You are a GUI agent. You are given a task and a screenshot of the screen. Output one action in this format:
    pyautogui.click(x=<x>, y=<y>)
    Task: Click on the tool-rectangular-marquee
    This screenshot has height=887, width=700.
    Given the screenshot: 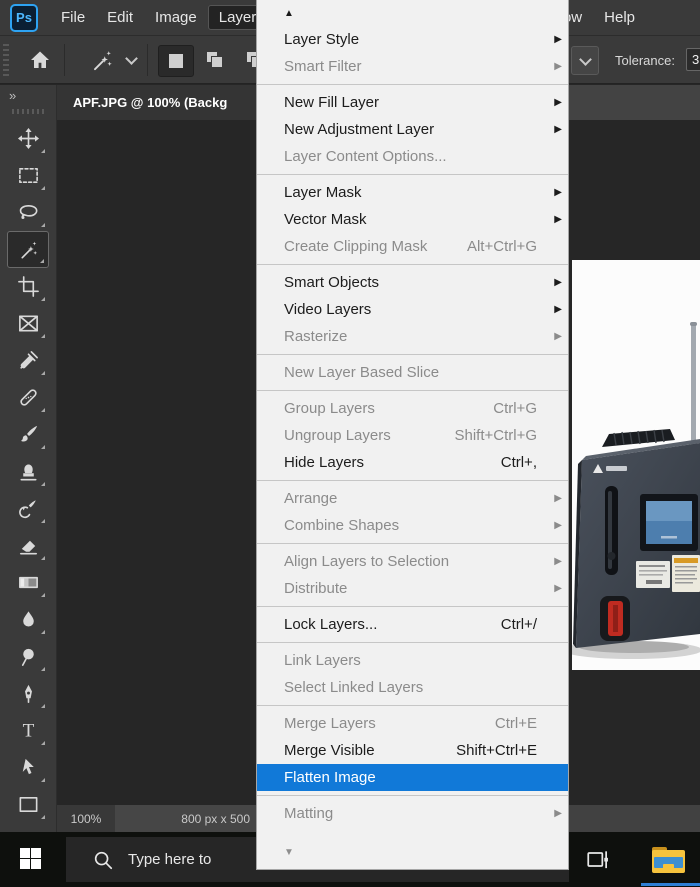 What is the action you would take?
    pyautogui.click(x=28, y=175)
    